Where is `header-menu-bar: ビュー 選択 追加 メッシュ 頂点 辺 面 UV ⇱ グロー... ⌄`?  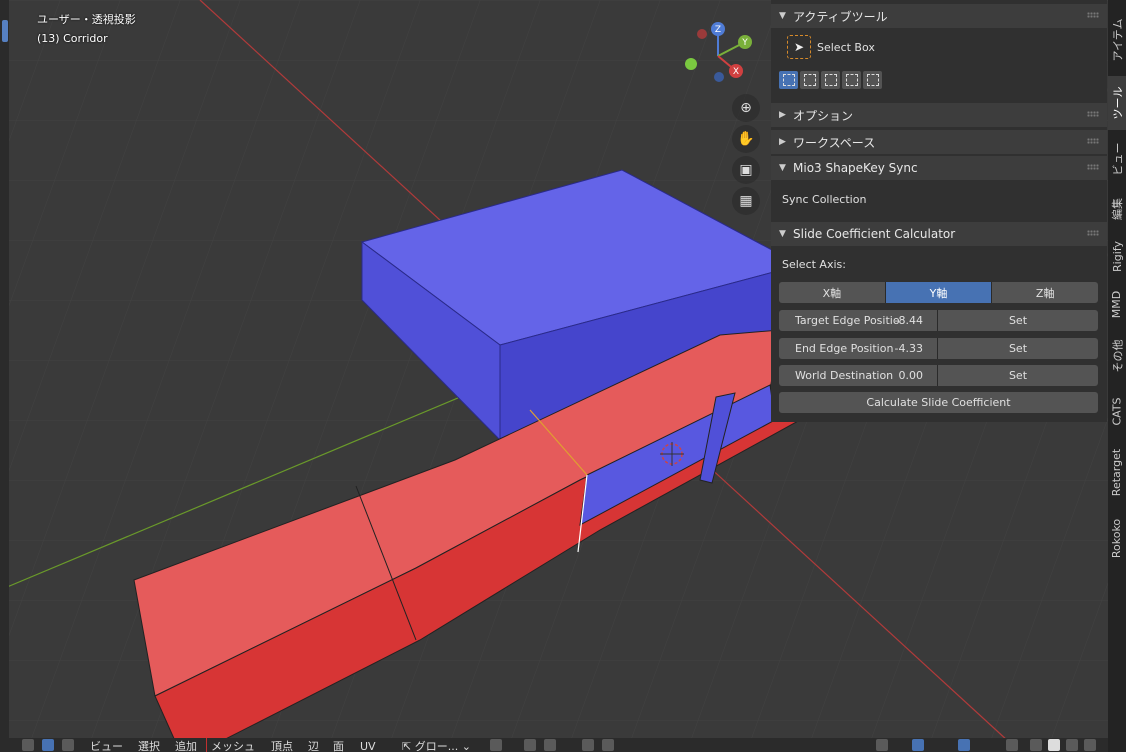 header-menu-bar: ビュー 選択 追加 メッシュ 頂点 辺 面 UV ⇱ グロー... ⌄ is located at coordinates (554, 745).